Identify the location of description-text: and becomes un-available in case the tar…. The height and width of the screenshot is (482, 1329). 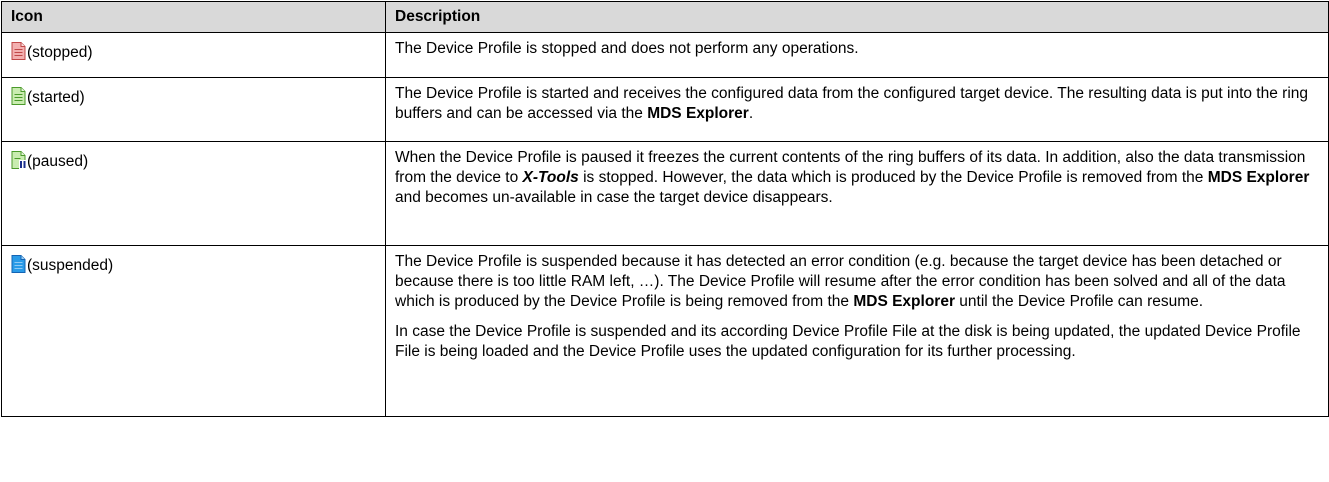
(614, 197).